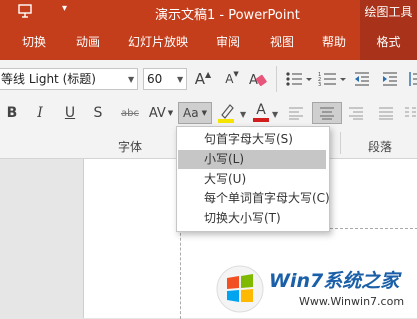 This screenshot has width=417, height=319. I want to click on shadow-icon: S, so click(98, 113).